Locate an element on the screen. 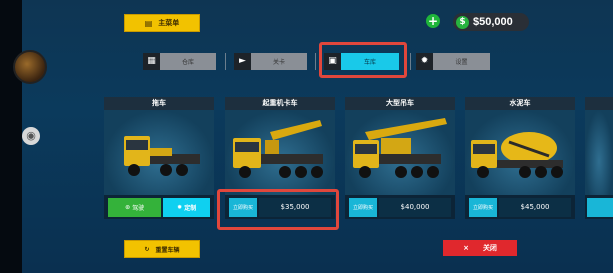  main-menu-button: ▤ 主菜单 is located at coordinates (162, 23).